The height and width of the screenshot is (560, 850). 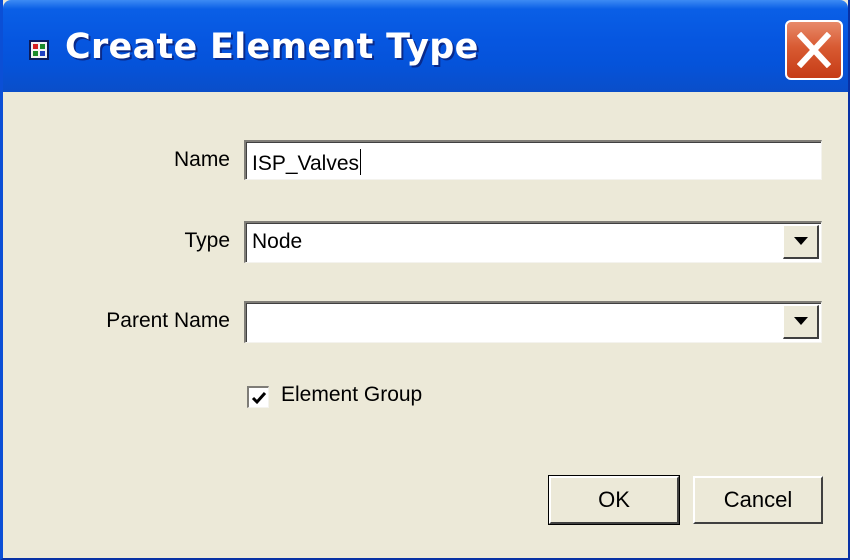 I want to click on element-group-label: Element Group, so click(x=351, y=395).